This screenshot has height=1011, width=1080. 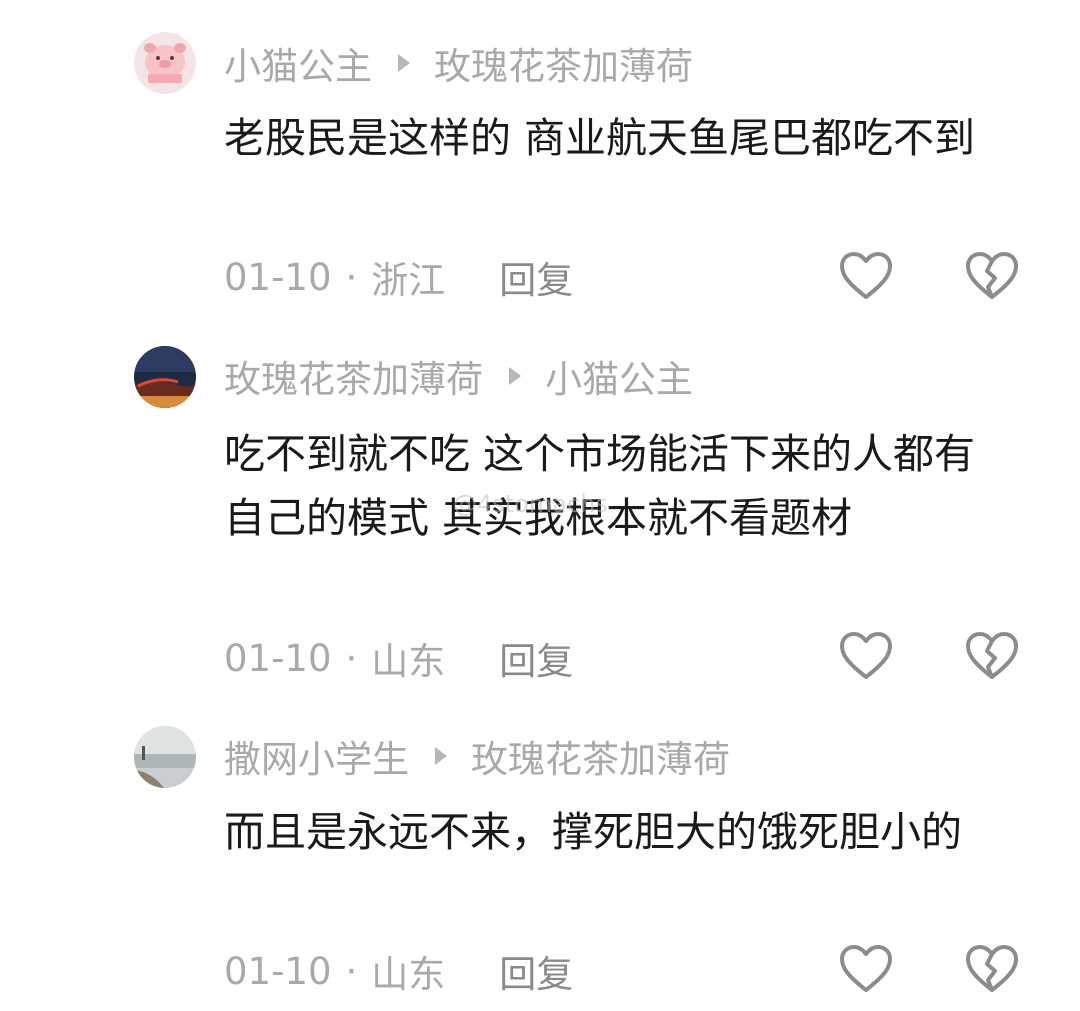 I want to click on comment-meta: 01-10 · 浙江 回复, so click(x=398, y=277).